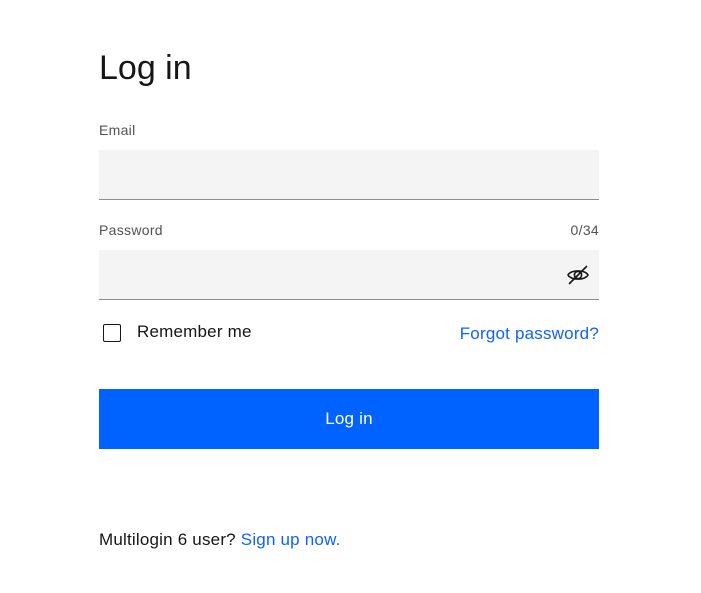 The image size is (701, 593). I want to click on email-field, so click(349, 174).